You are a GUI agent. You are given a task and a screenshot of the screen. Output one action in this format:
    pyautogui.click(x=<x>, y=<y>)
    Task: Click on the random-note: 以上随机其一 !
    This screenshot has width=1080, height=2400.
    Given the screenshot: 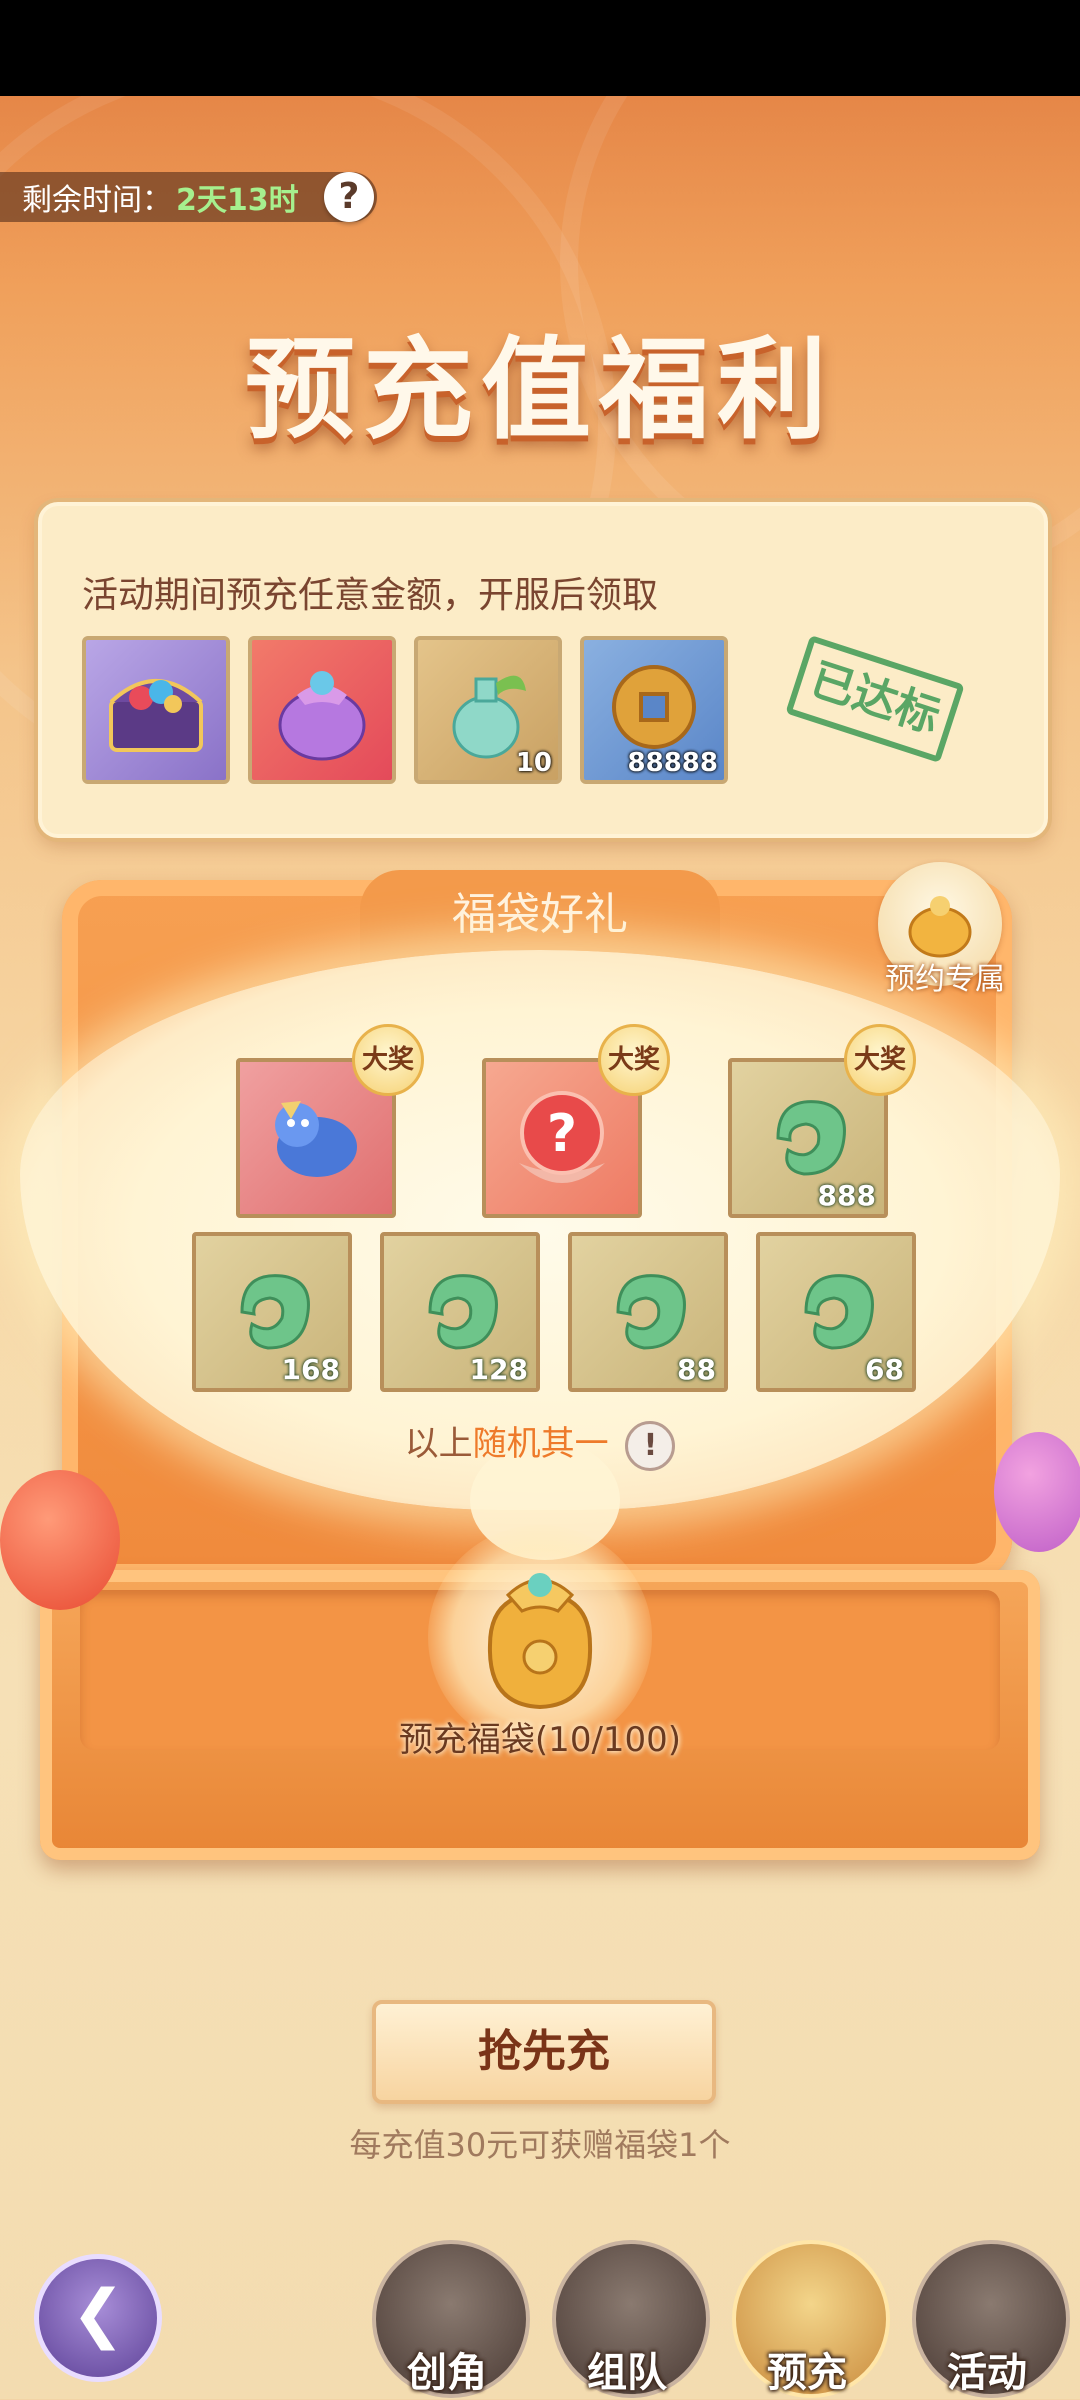 What is the action you would take?
    pyautogui.click(x=540, y=1443)
    